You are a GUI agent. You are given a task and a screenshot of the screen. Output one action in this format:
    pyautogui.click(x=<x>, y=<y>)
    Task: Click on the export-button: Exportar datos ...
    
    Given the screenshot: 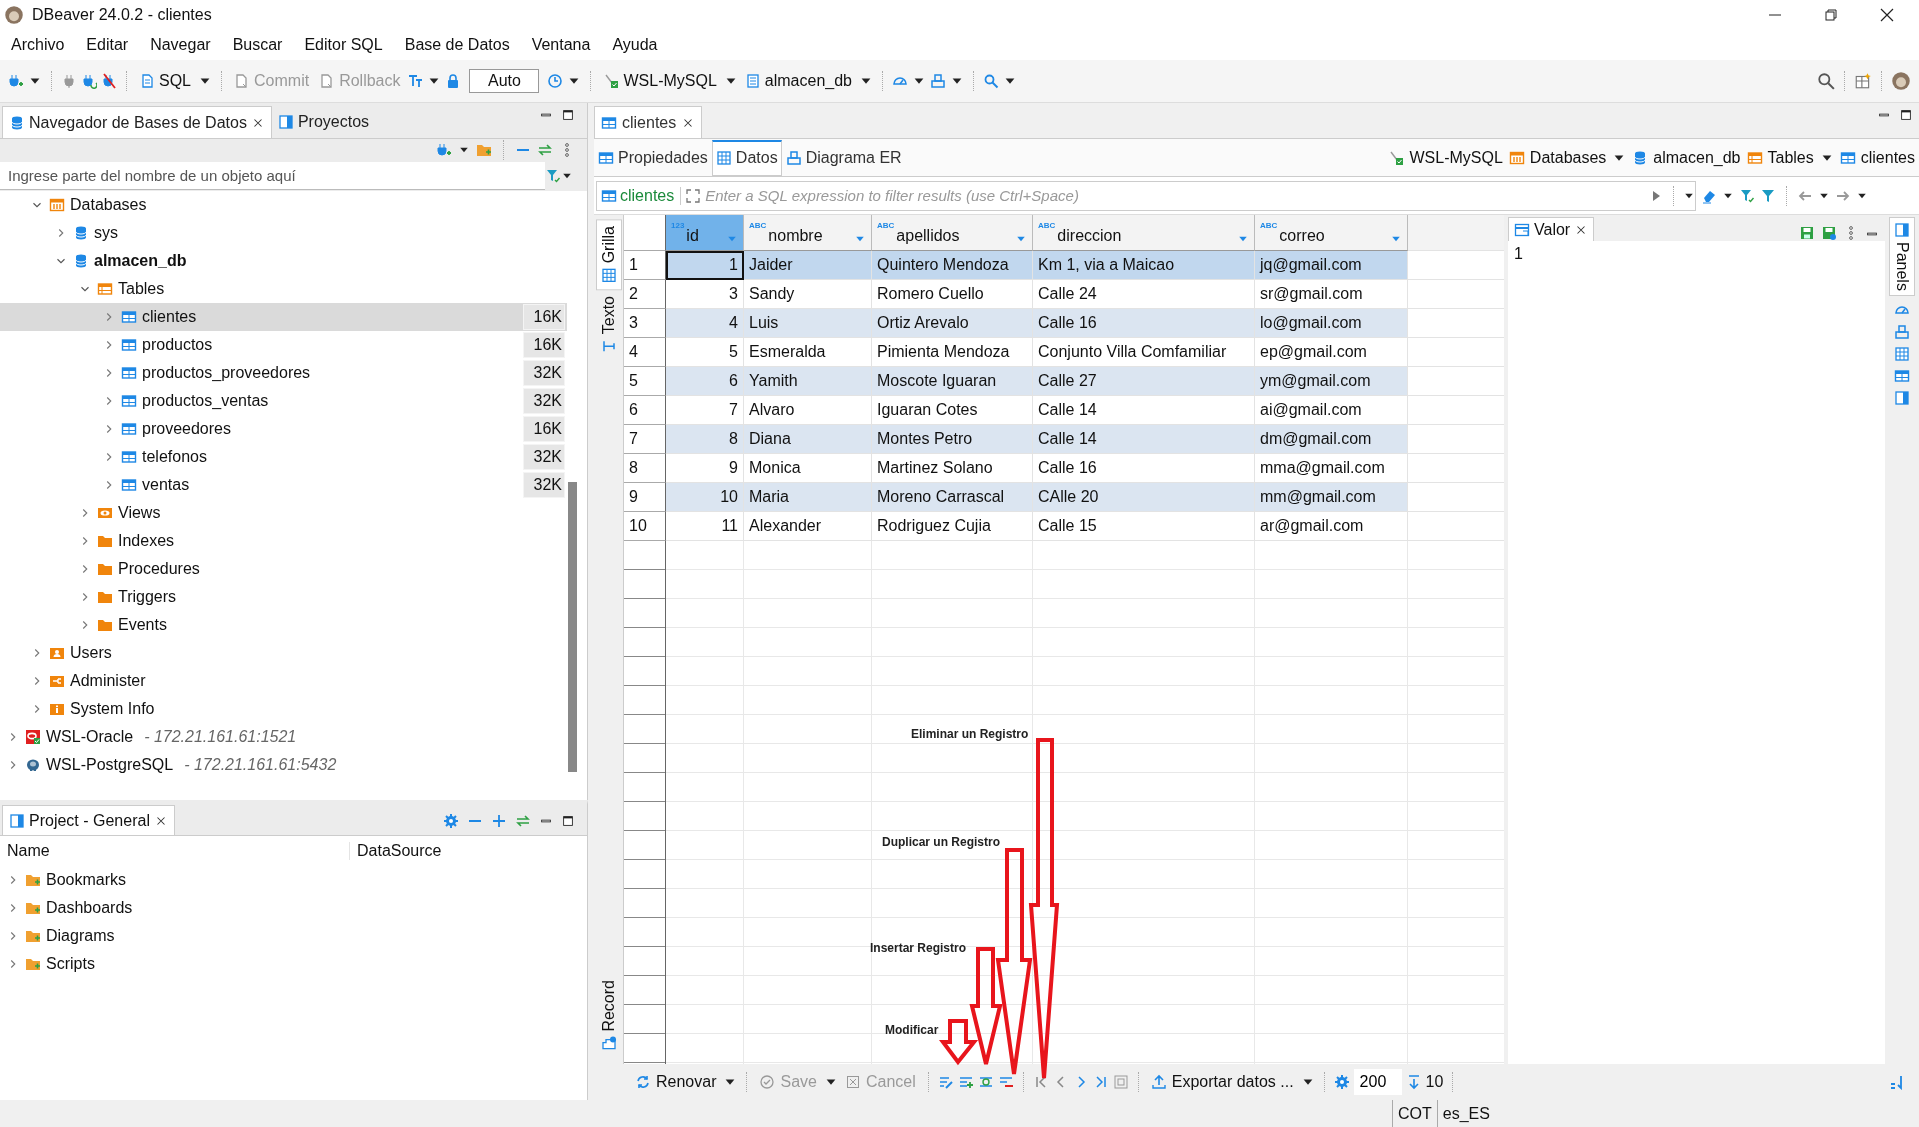 What is the action you would take?
    pyautogui.click(x=1222, y=1082)
    